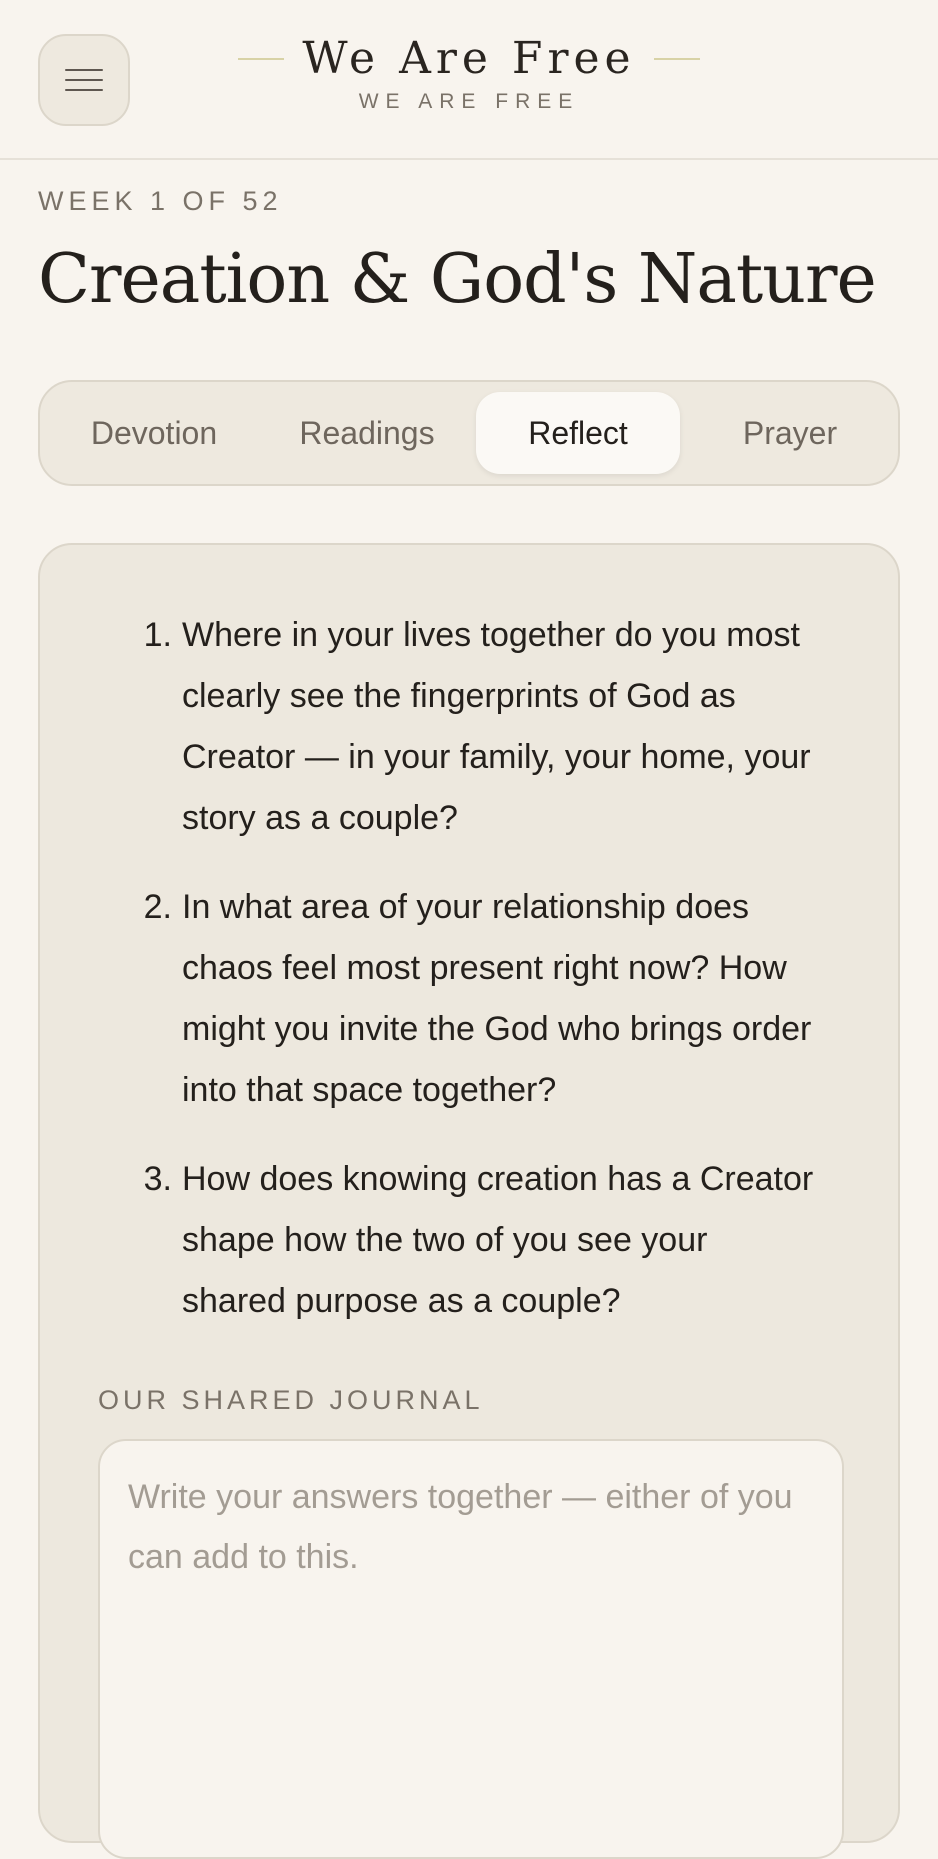 The height and width of the screenshot is (1859, 938). Describe the element at coordinates (469, 101) in the screenshot. I see `brand-subtitle: WE ARE FREE` at that location.